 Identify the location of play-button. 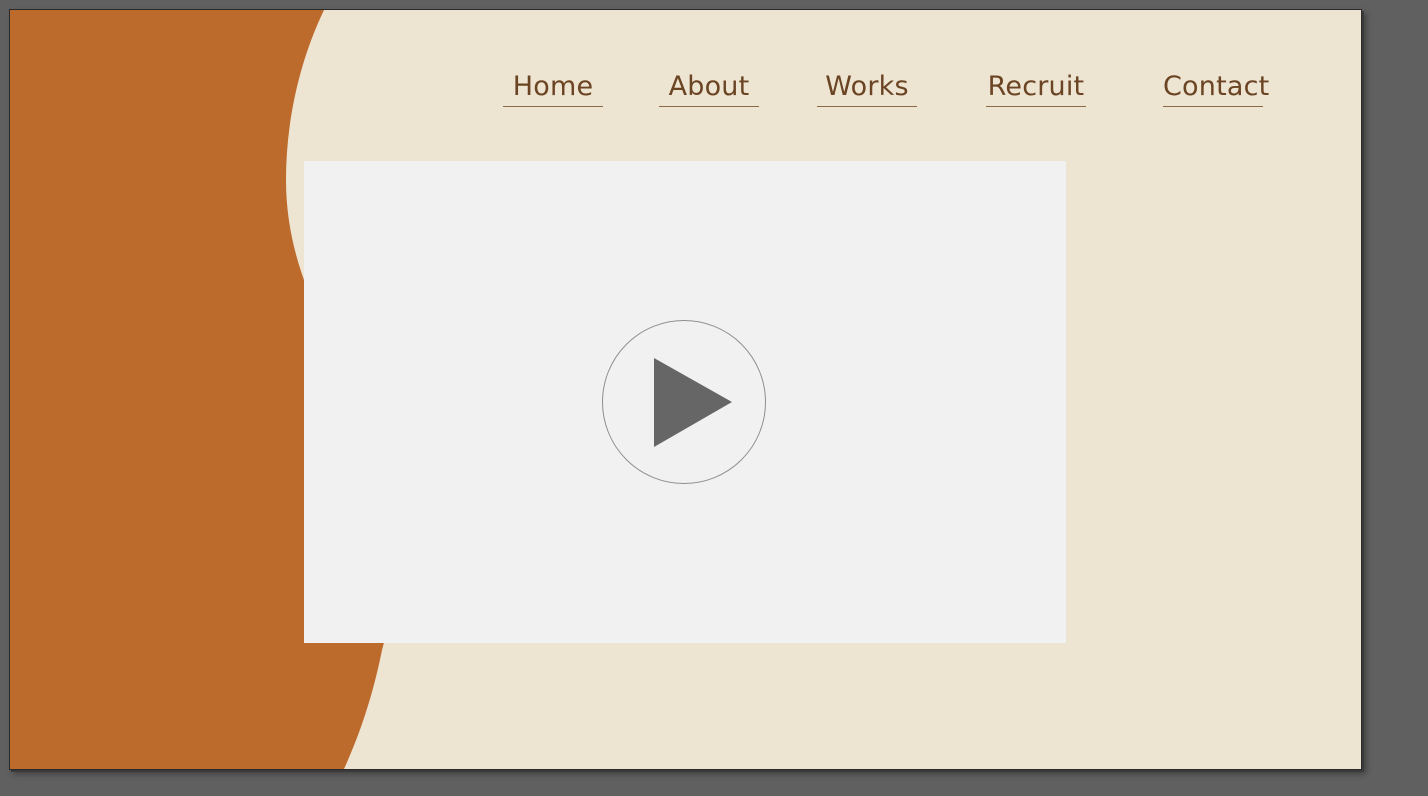
(684, 402).